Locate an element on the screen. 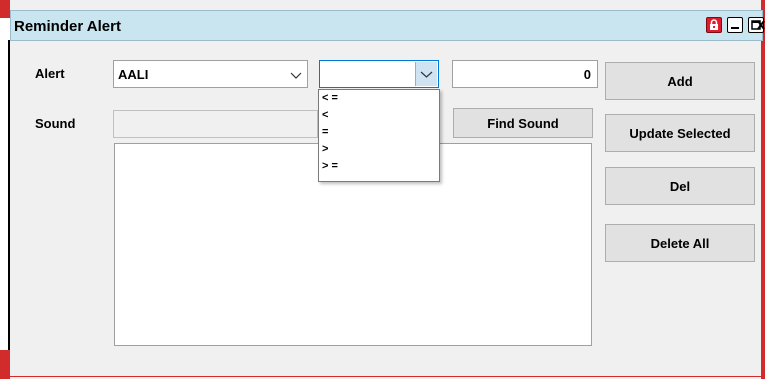  minimize-button is located at coordinates (735, 25).